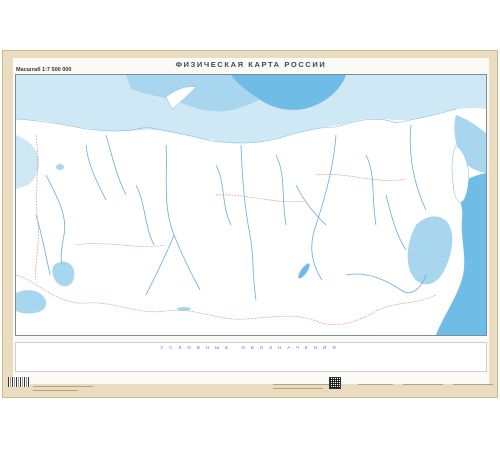  What do you see at coordinates (60, 167) in the screenshot?
I see `lake-ladoga` at bounding box center [60, 167].